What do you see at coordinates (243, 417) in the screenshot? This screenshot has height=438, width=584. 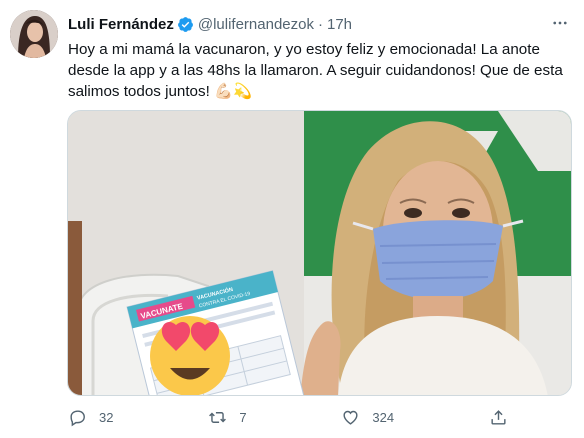 I see `retweet-count: 7` at bounding box center [243, 417].